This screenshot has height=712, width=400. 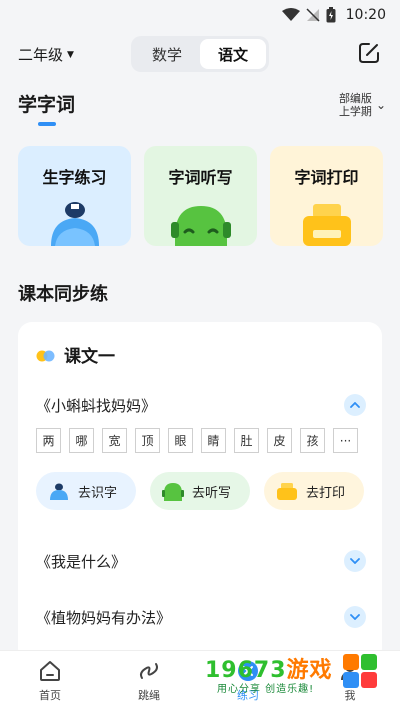 I want to click on action-label: 去打印, so click(x=326, y=493).